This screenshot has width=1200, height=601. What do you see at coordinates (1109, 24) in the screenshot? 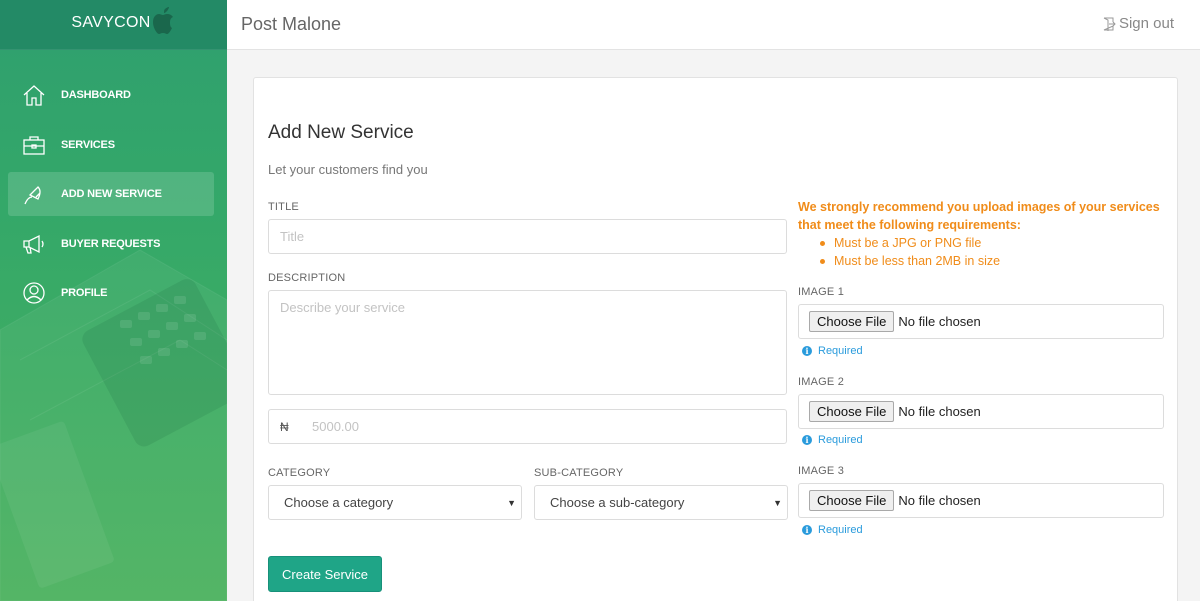
I see `signout-icon` at bounding box center [1109, 24].